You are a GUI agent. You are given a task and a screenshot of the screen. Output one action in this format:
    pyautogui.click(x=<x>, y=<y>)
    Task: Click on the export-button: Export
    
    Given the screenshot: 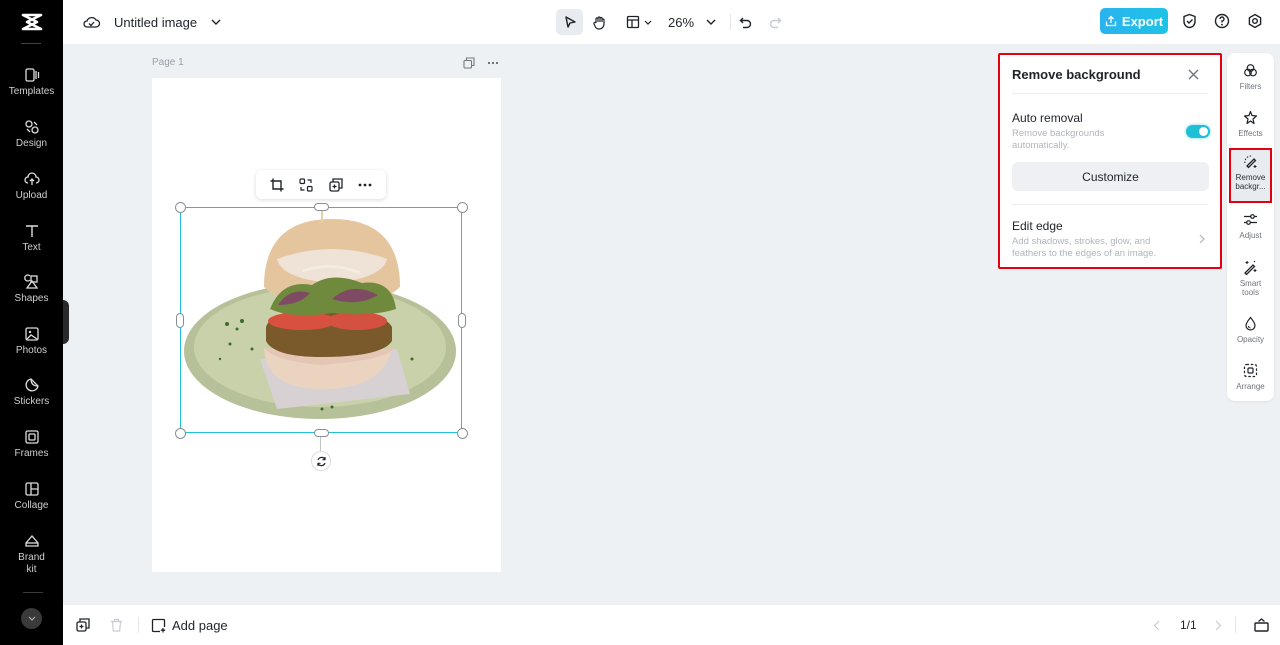 What is the action you would take?
    pyautogui.click(x=1134, y=21)
    